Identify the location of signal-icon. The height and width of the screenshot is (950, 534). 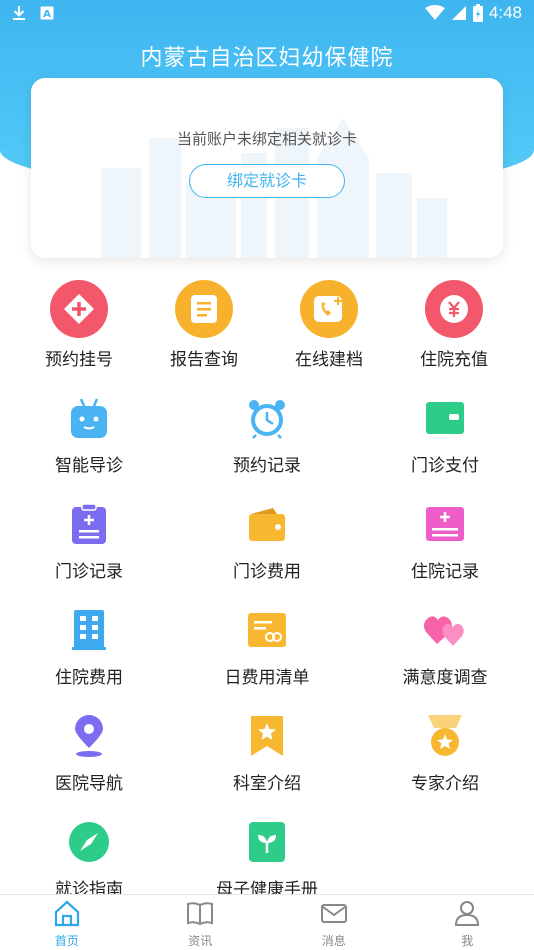
(458, 13).